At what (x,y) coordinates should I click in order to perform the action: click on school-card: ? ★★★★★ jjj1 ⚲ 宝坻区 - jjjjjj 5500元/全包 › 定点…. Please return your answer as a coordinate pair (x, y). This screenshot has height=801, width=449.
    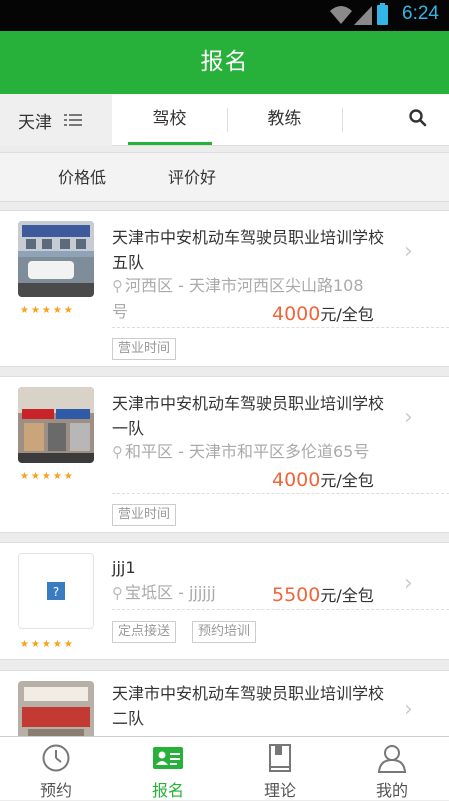
    Looking at the image, I should click on (224, 601).